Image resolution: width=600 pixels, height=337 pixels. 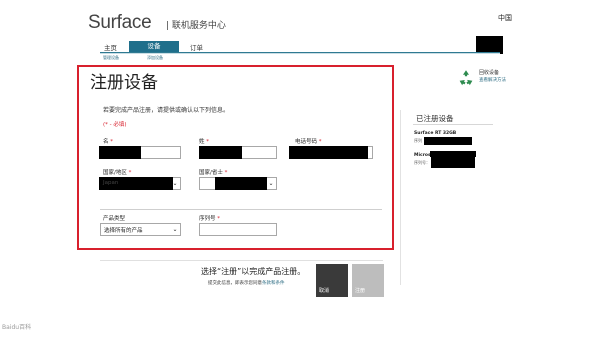 I want to click on tab-orders: 订单, so click(x=196, y=47).